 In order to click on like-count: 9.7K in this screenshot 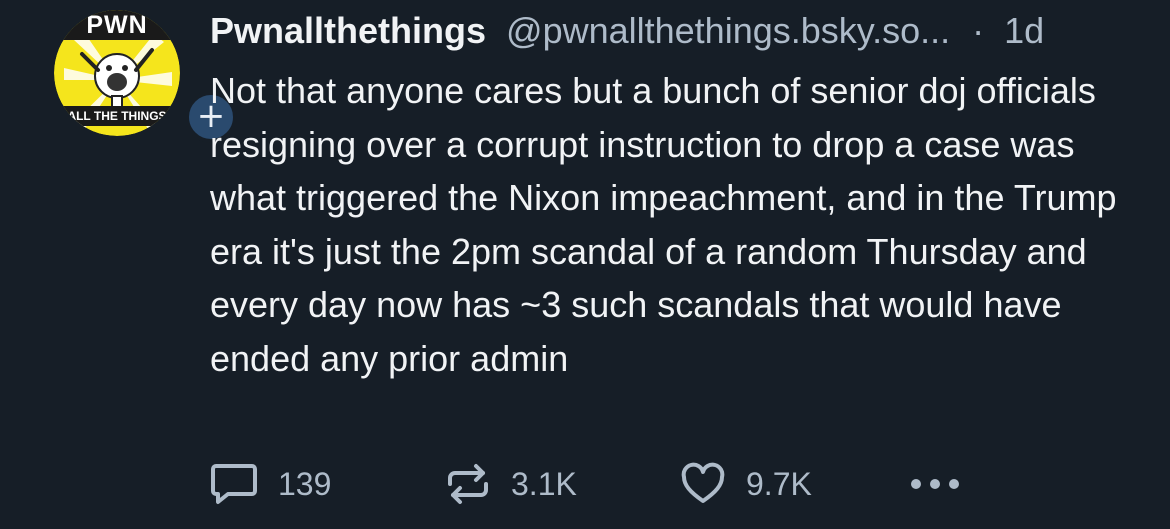, I will do `click(779, 483)`.